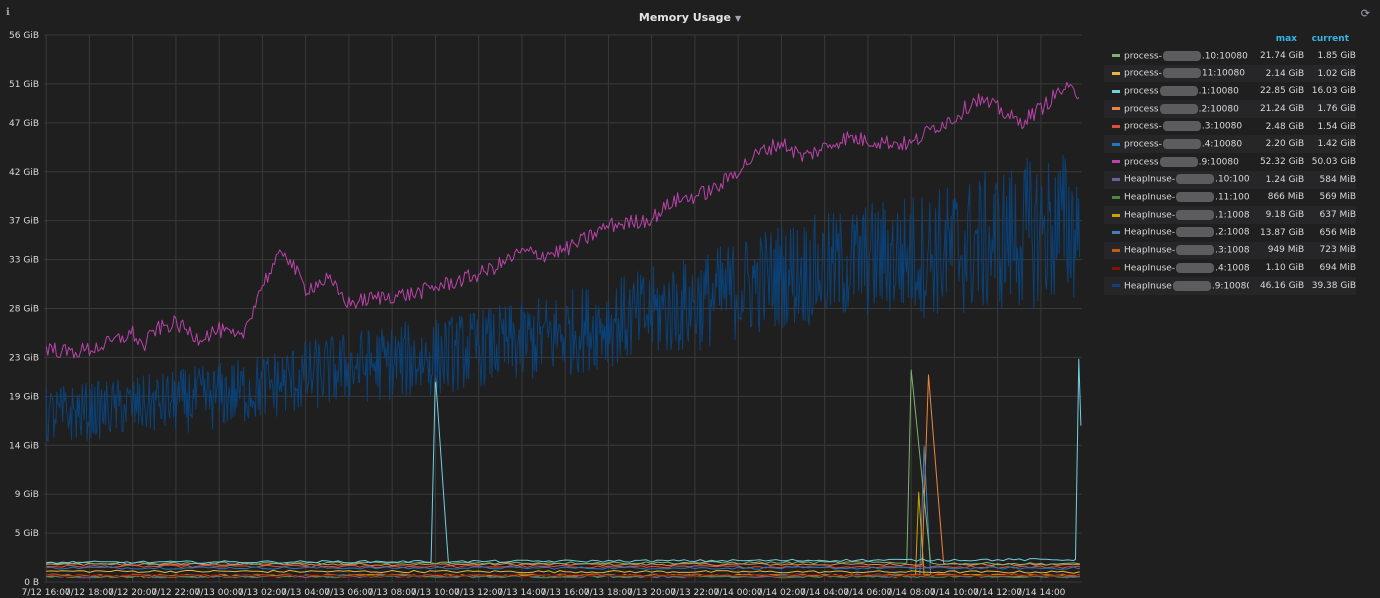  I want to click on legend-col-max: max, so click(1269, 39).